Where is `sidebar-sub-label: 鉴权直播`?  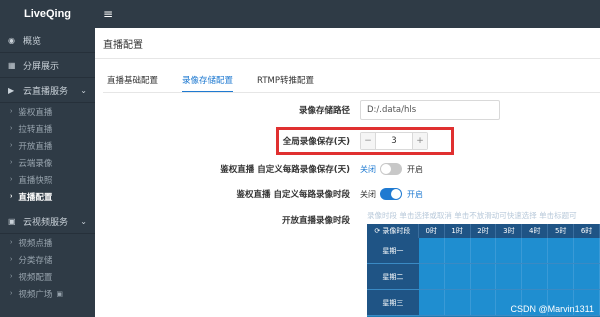 sidebar-sub-label: 鉴权直播 is located at coordinates (35, 111).